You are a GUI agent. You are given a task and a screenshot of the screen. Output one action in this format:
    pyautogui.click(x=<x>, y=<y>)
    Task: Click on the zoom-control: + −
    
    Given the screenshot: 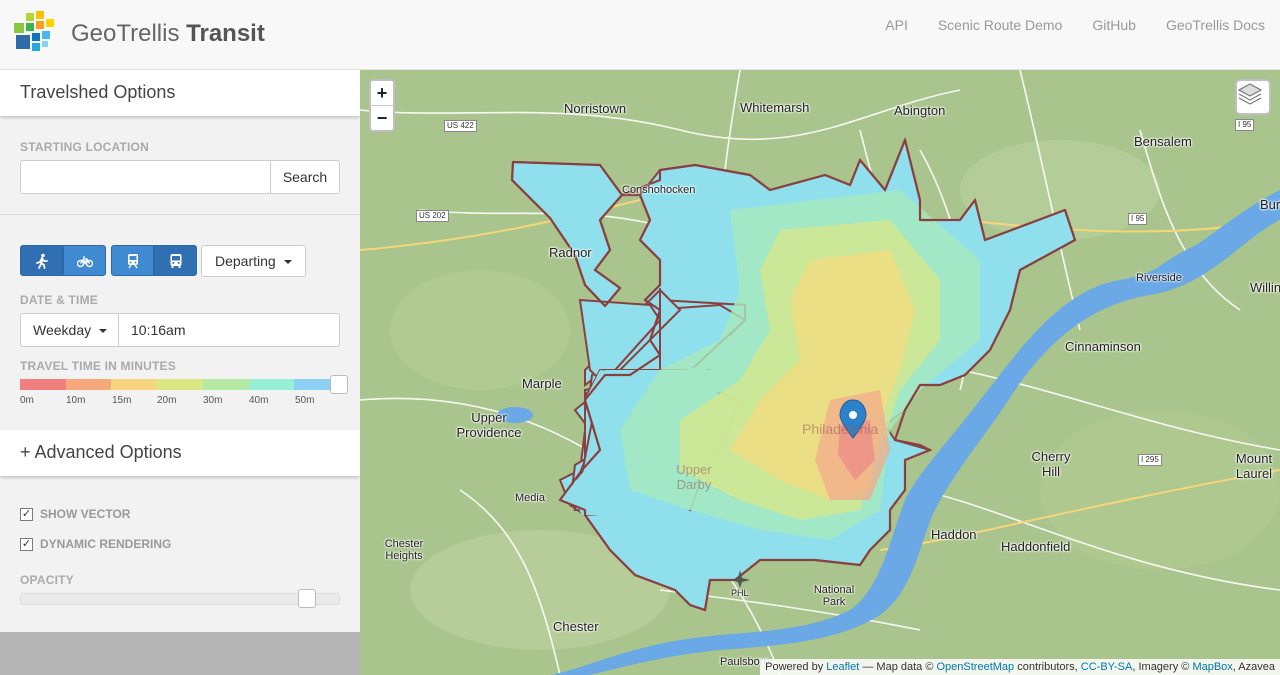 What is the action you would take?
    pyautogui.click(x=382, y=105)
    